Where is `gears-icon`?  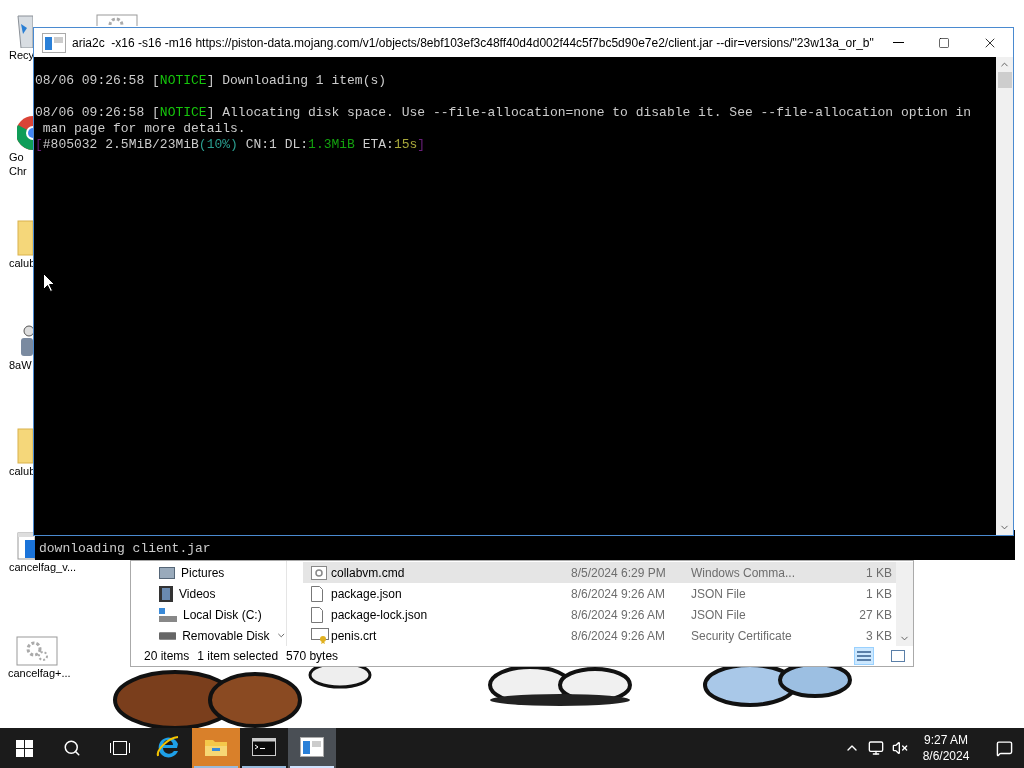 gears-icon is located at coordinates (37, 651).